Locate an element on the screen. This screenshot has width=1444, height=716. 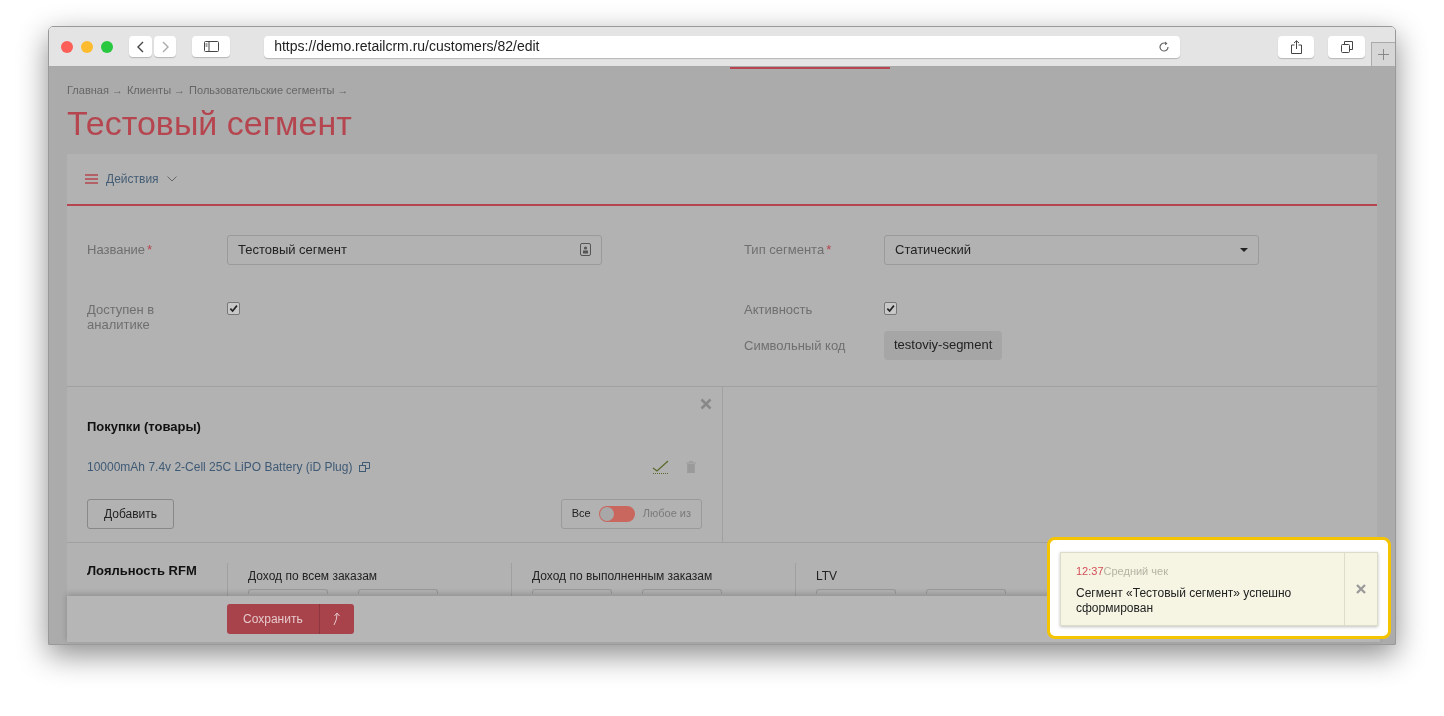
close-window-icon is located at coordinates (67, 46).